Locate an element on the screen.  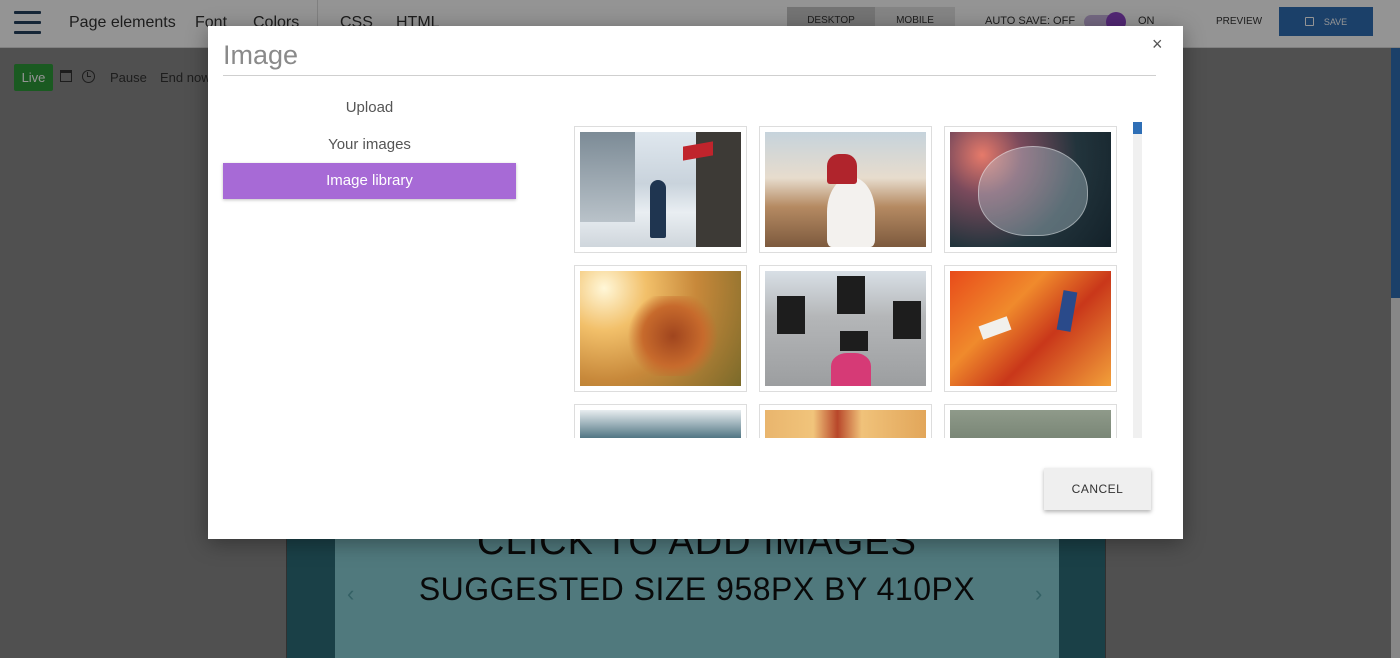
tab-image-library: Image library is located at coordinates (369, 181).